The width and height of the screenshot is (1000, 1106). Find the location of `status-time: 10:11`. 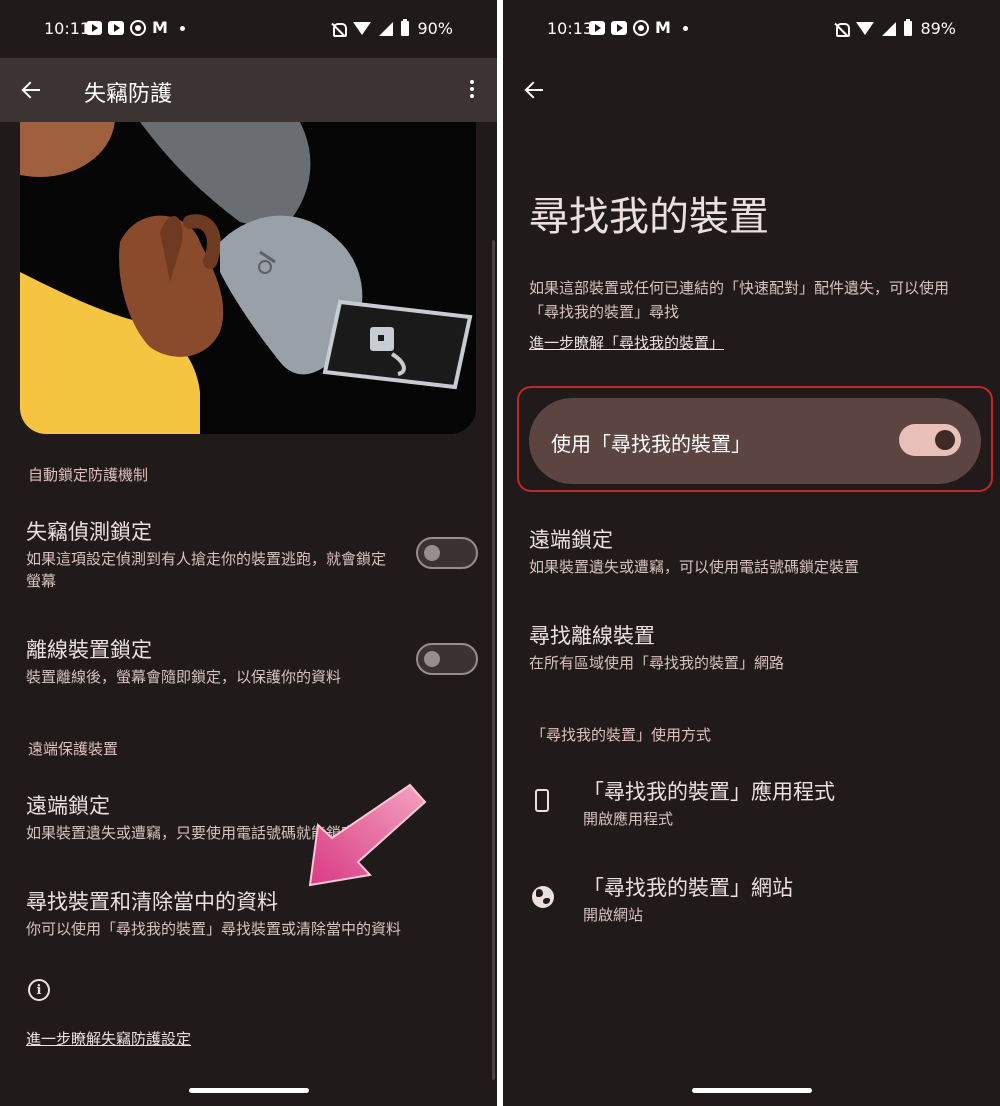

status-time: 10:11 is located at coordinates (67, 28).